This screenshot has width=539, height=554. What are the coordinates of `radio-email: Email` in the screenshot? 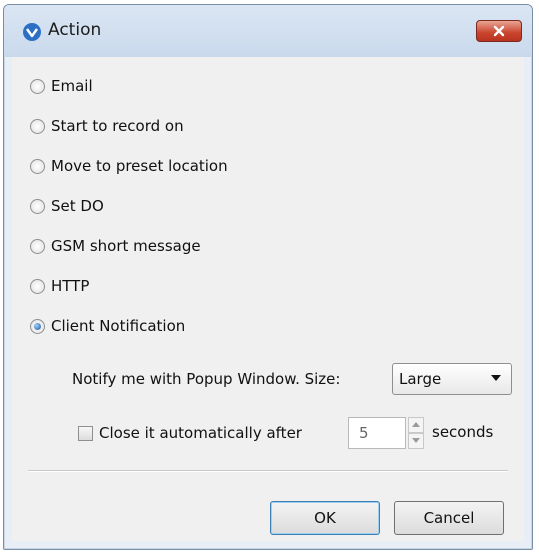 It's located at (61, 86).